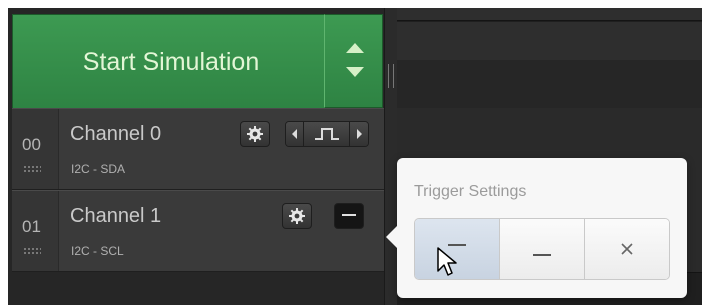 Image resolution: width=702 pixels, height=305 pixels. What do you see at coordinates (97, 251) in the screenshot?
I see `channel-protocol: I2C - SCL` at bounding box center [97, 251].